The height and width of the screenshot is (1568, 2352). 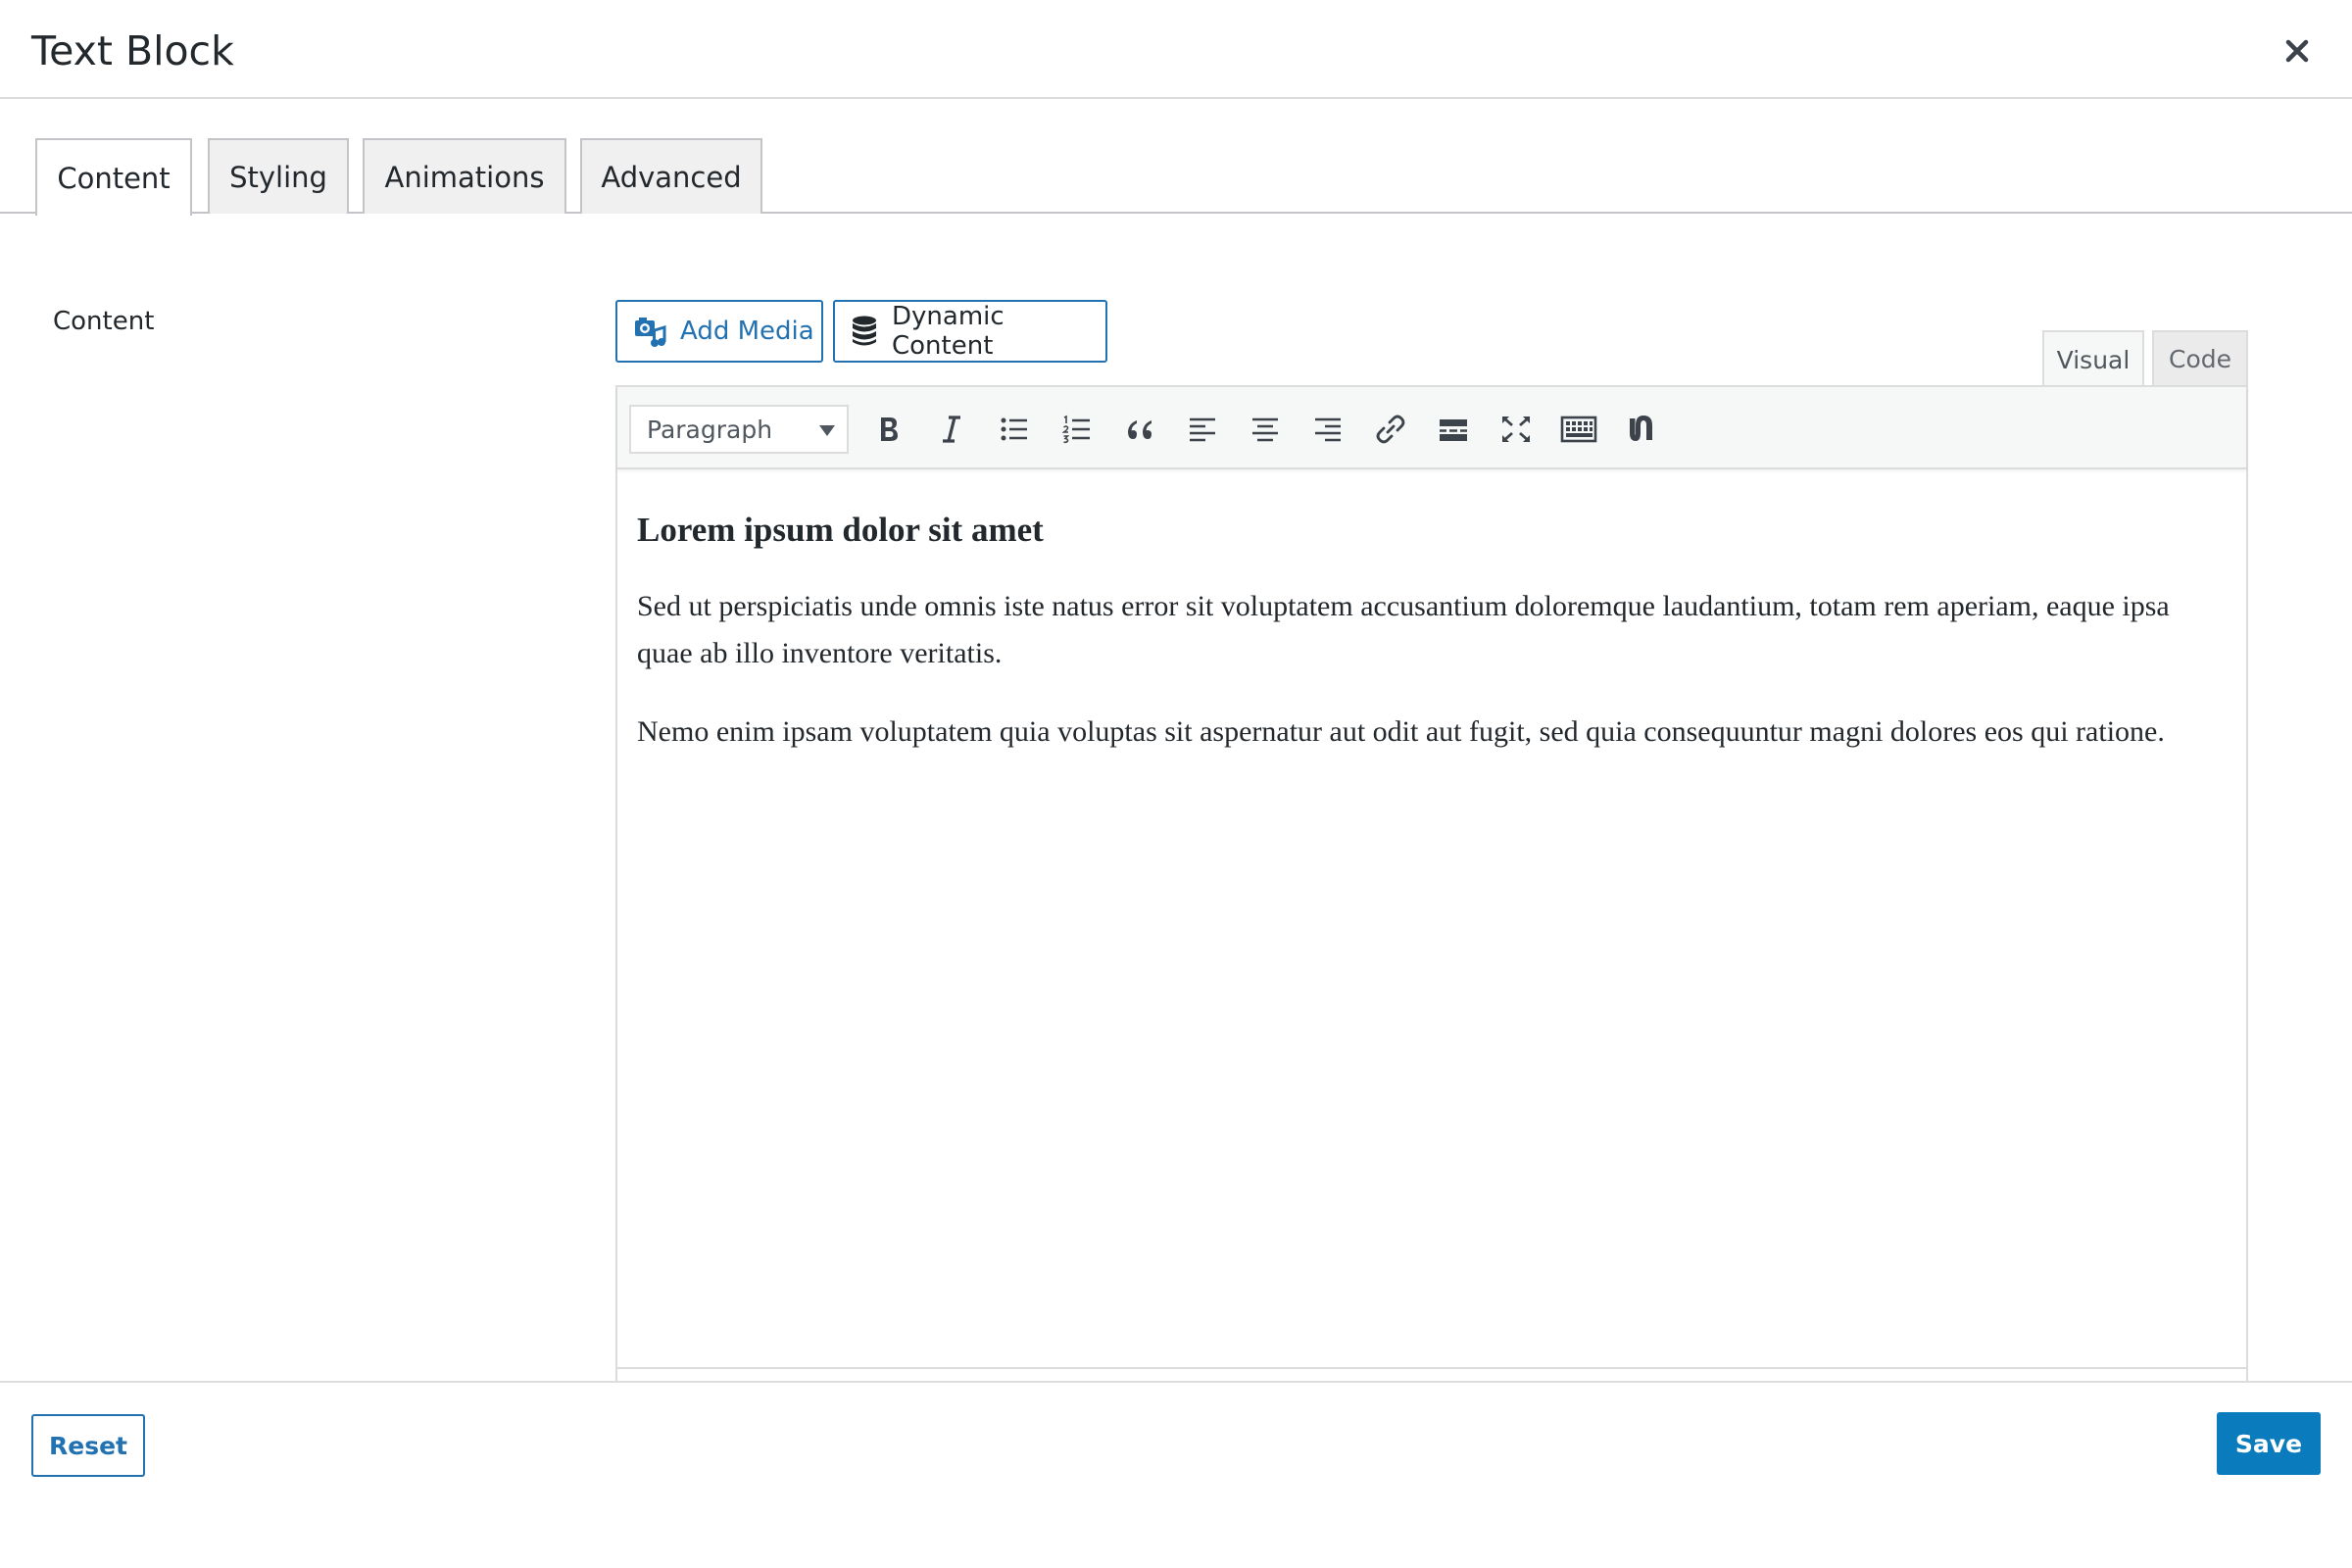 I want to click on chevron-down-icon, so click(x=827, y=430).